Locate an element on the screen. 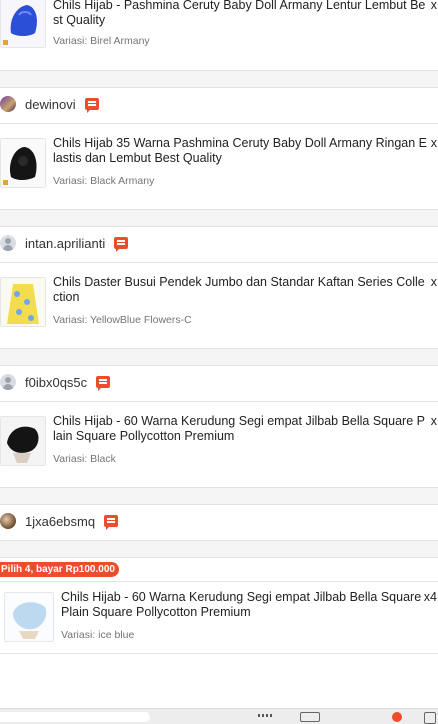 The image size is (438, 724). black-square-hijab-image is located at coordinates (23, 441).